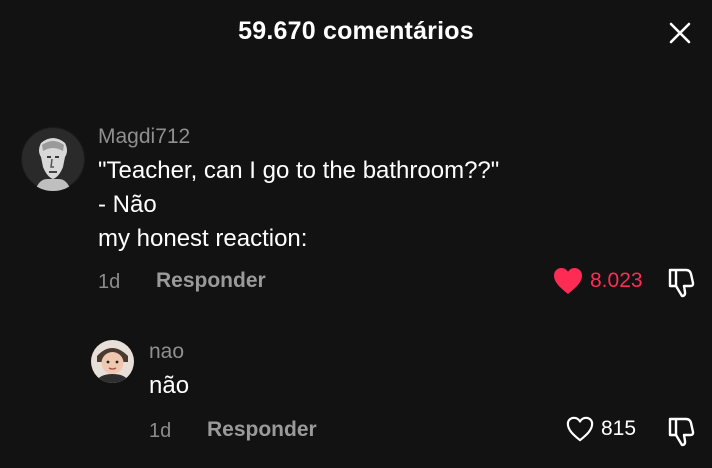 The image size is (712, 468). What do you see at coordinates (568, 281) in the screenshot?
I see `heart-filled-icon` at bounding box center [568, 281].